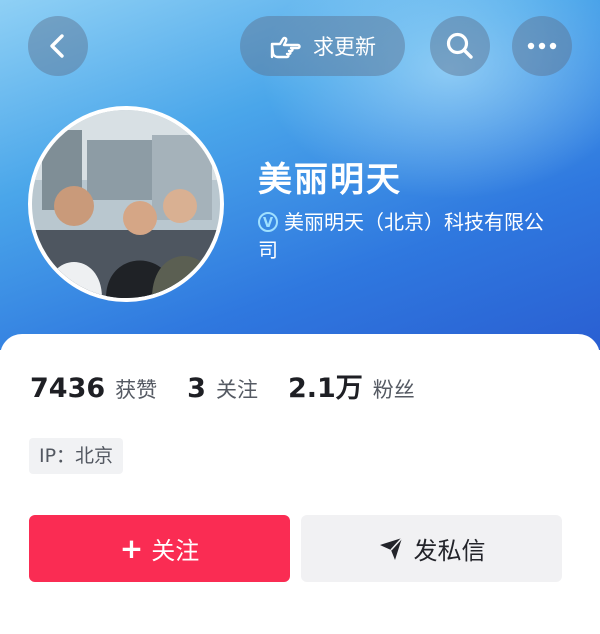  I want to click on stats-row: 7436 获赞 3 关注 2.1万 粉丝, so click(237, 385).